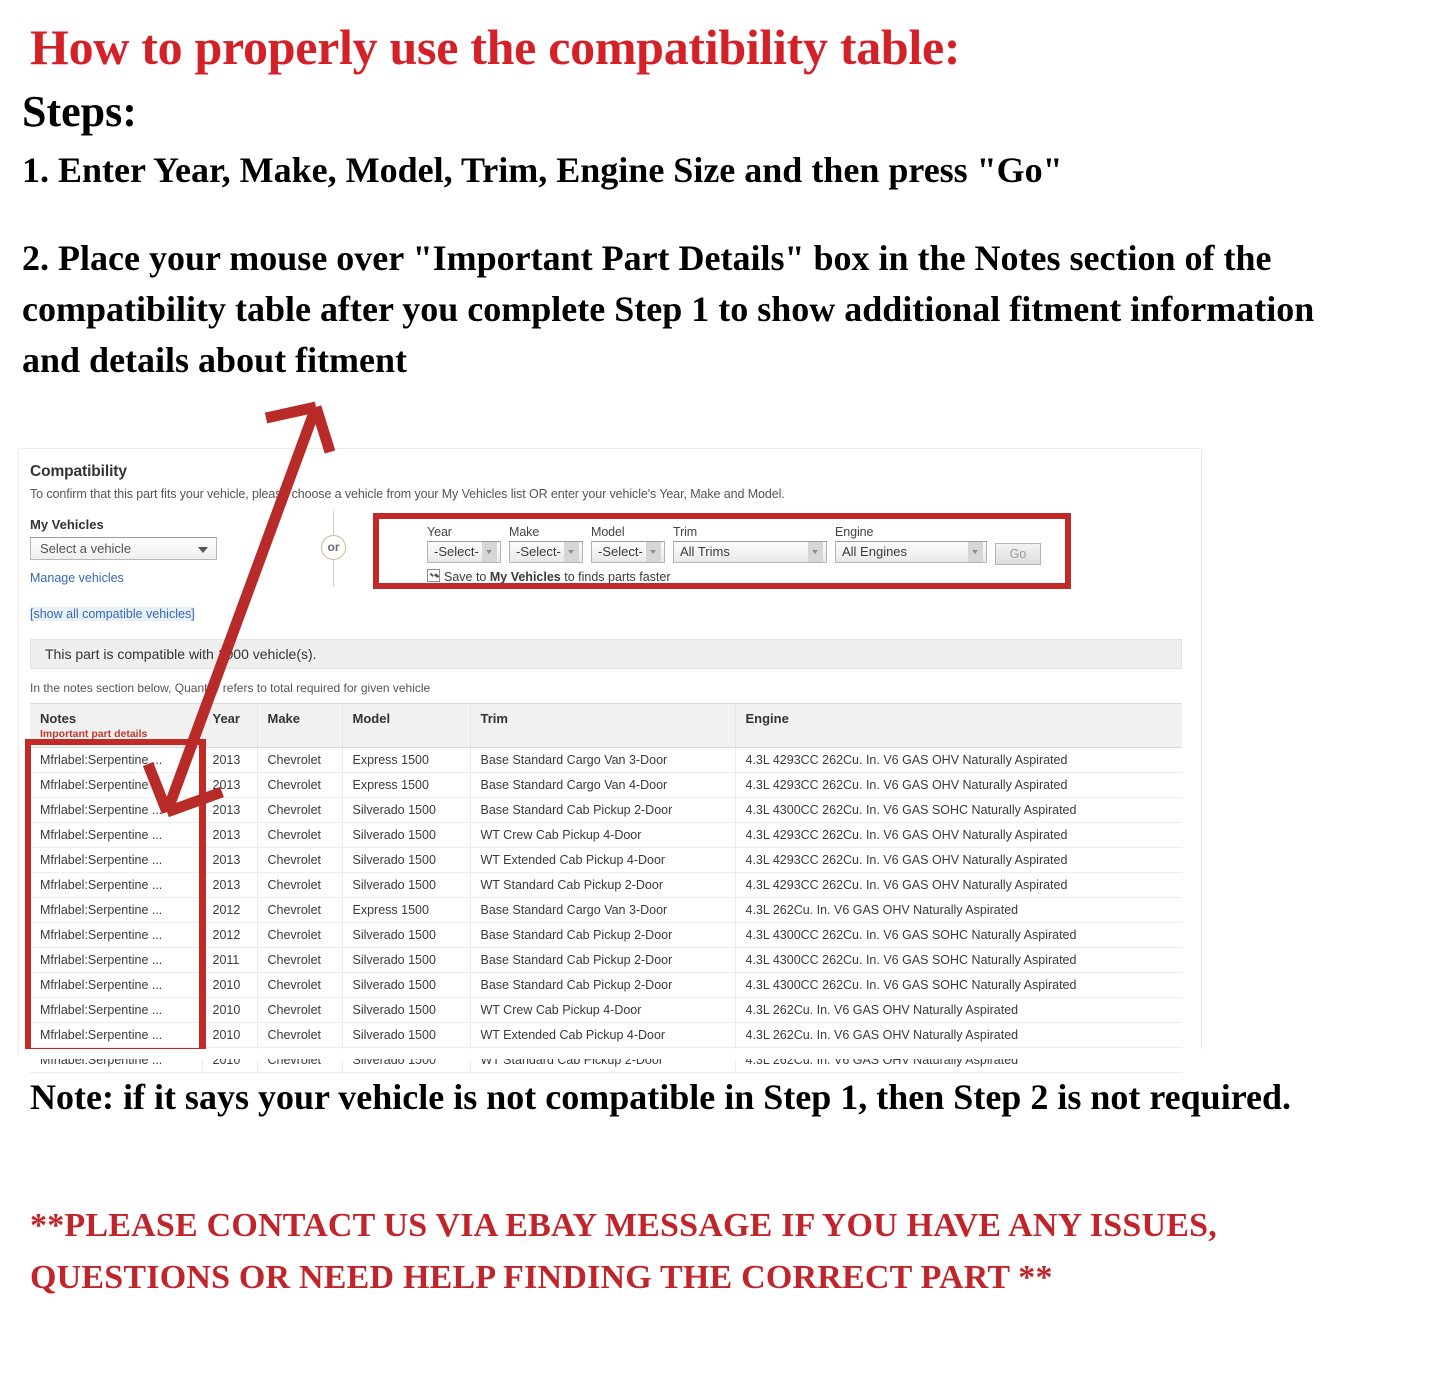  I want to click on my-vehicles-select-value: Select a vehicle, so click(86, 548).